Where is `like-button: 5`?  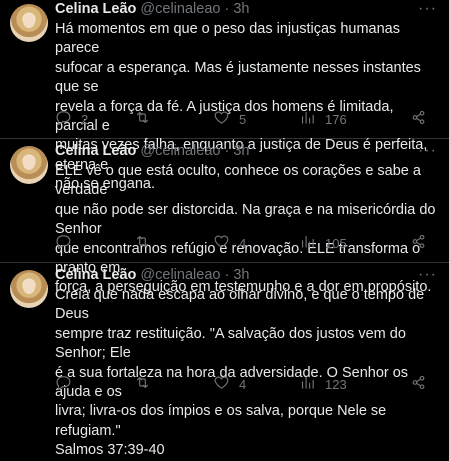
like-button: 5 is located at coordinates (229, 119).